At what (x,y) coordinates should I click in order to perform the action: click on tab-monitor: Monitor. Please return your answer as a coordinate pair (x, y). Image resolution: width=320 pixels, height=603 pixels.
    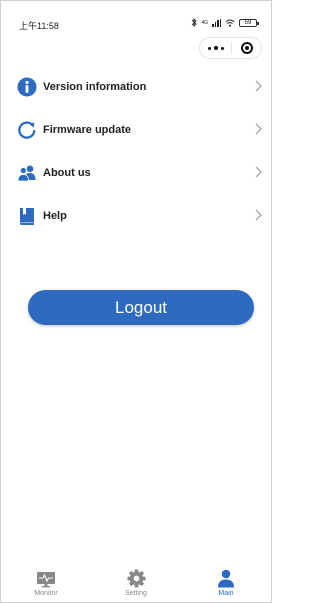
    Looking at the image, I should click on (46, 585).